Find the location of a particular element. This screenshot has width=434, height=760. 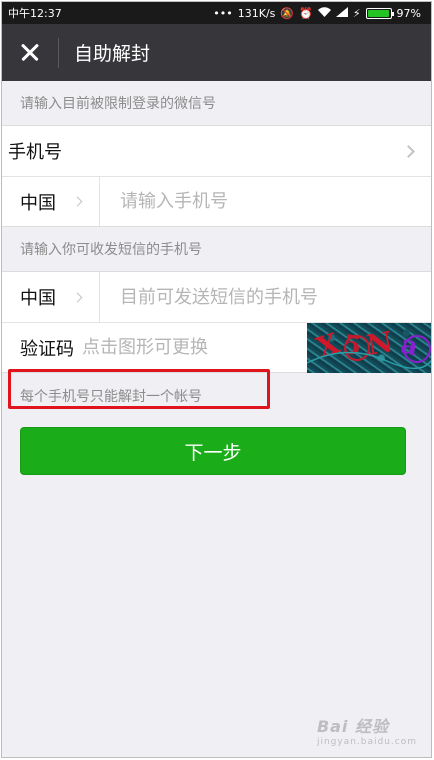

title-bar: 自助解封 is located at coordinates (216, 52).